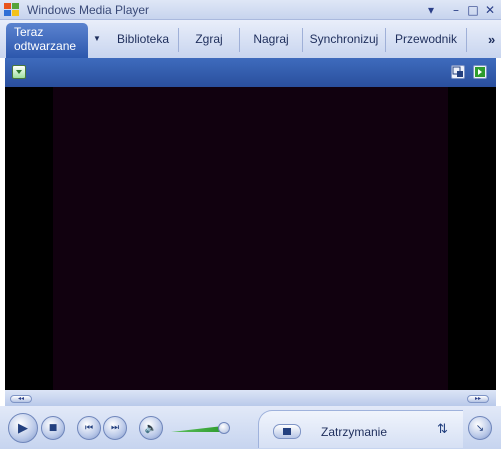  What do you see at coordinates (12, 10) in the screenshot?
I see `windows-logo-icon` at bounding box center [12, 10].